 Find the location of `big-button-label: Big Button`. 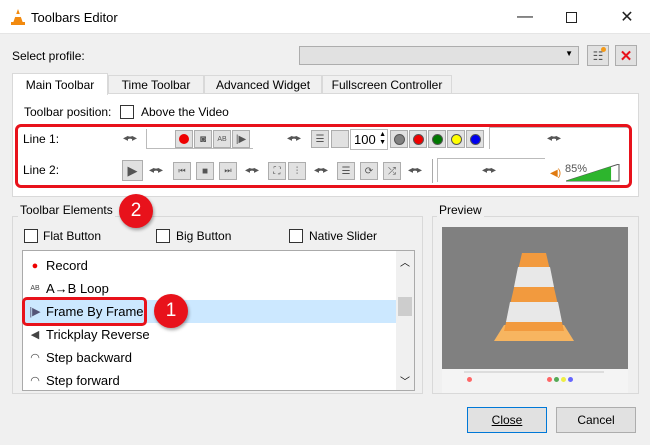

big-button-label: Big Button is located at coordinates (204, 236).